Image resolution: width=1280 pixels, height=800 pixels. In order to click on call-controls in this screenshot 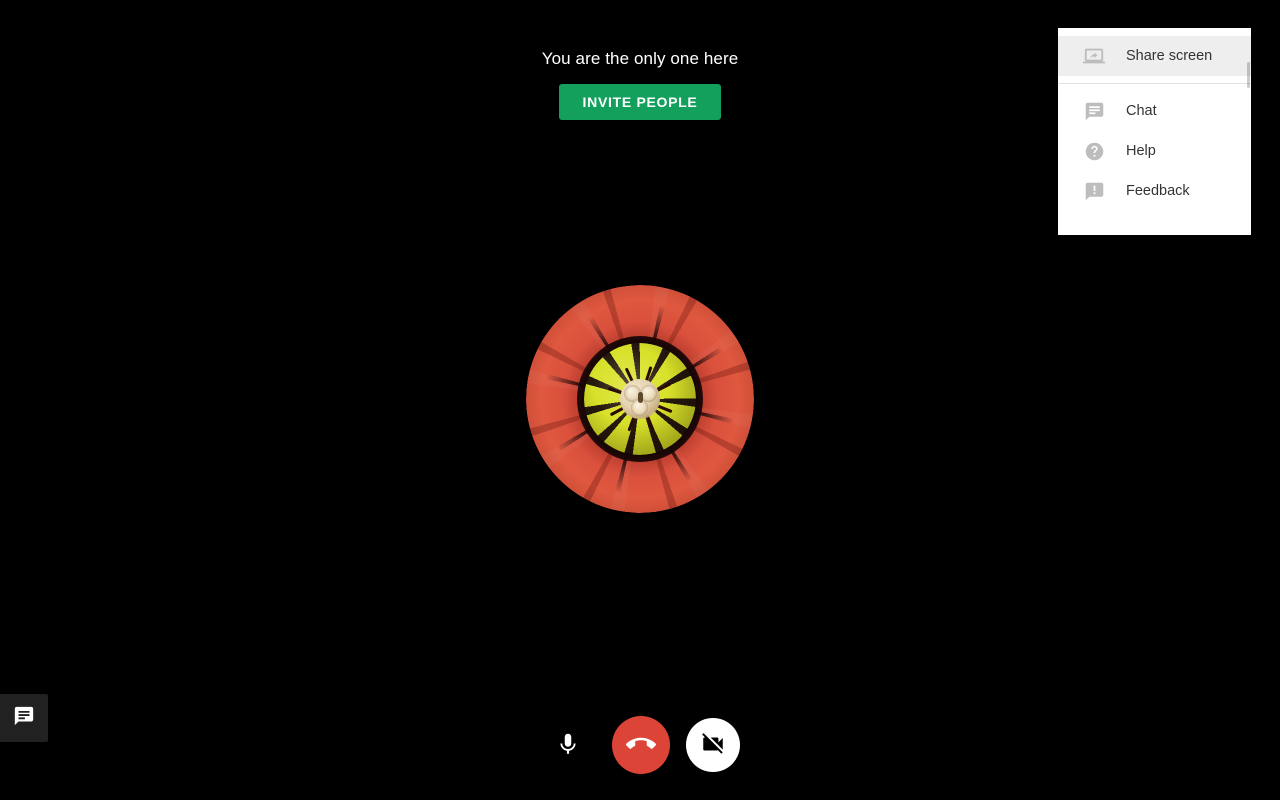, I will do `click(640, 745)`.